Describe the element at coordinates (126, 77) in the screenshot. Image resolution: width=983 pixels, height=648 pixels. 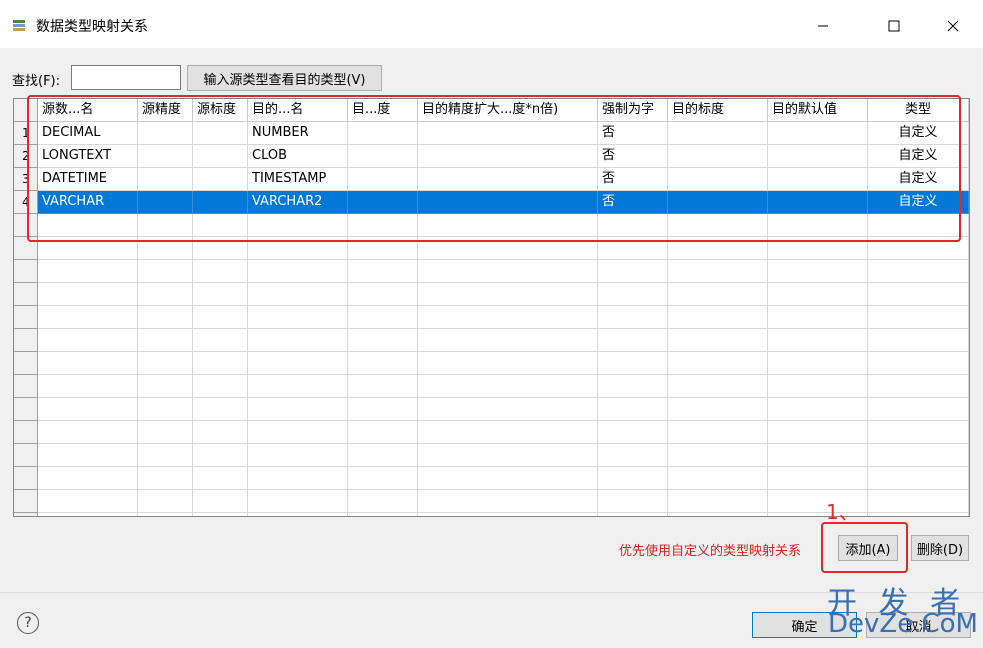
I see `find-input` at that location.